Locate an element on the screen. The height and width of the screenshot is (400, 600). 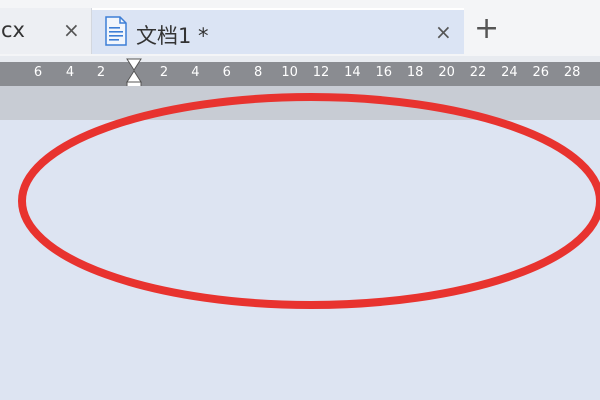
ruler-number: 14 is located at coordinates (352, 72).